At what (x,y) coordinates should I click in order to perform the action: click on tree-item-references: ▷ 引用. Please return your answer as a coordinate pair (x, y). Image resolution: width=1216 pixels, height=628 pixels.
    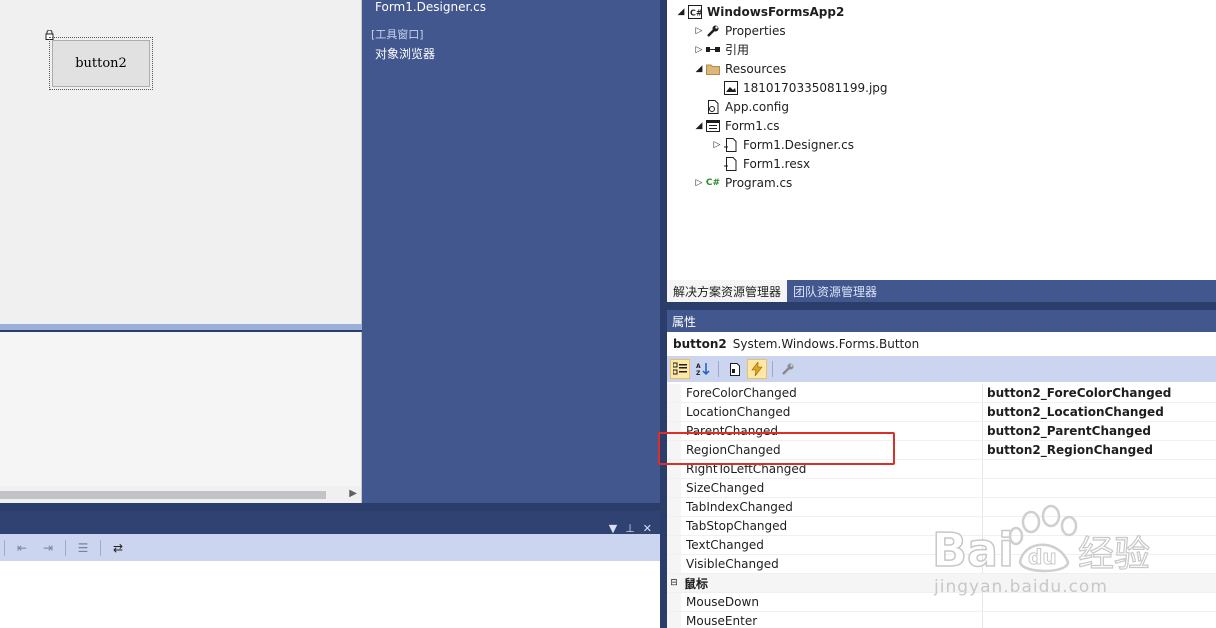
    Looking at the image, I should click on (721, 49).